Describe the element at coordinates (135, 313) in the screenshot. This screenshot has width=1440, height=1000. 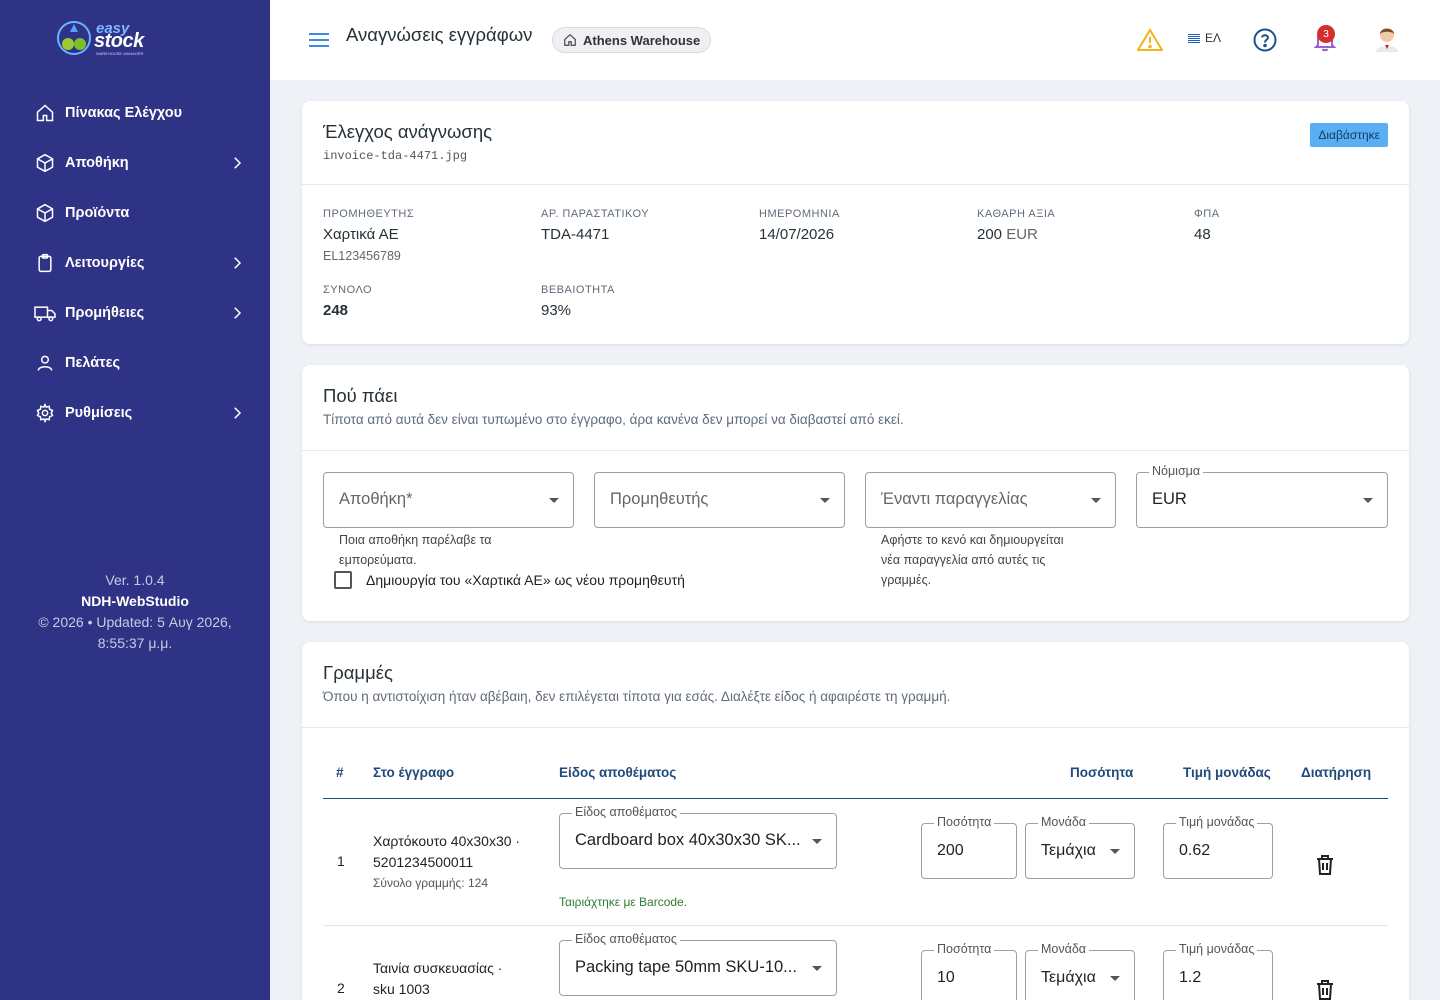
I see `sidebar-item-supplies: Προμήθειες` at that location.